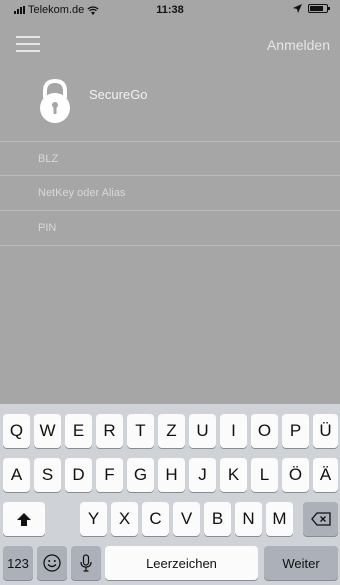 The height and width of the screenshot is (585, 340). I want to click on status-bar: Telekom.de 11:38, so click(170, 10).